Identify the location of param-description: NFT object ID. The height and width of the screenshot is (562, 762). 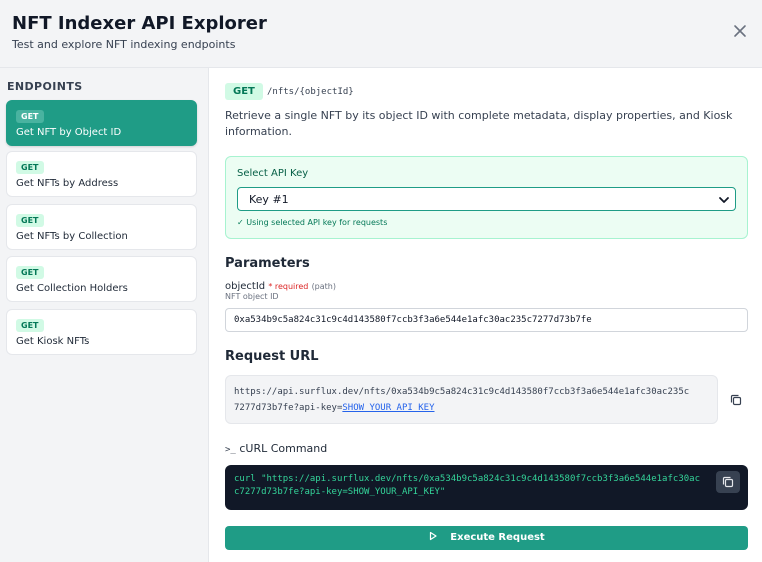
(252, 296).